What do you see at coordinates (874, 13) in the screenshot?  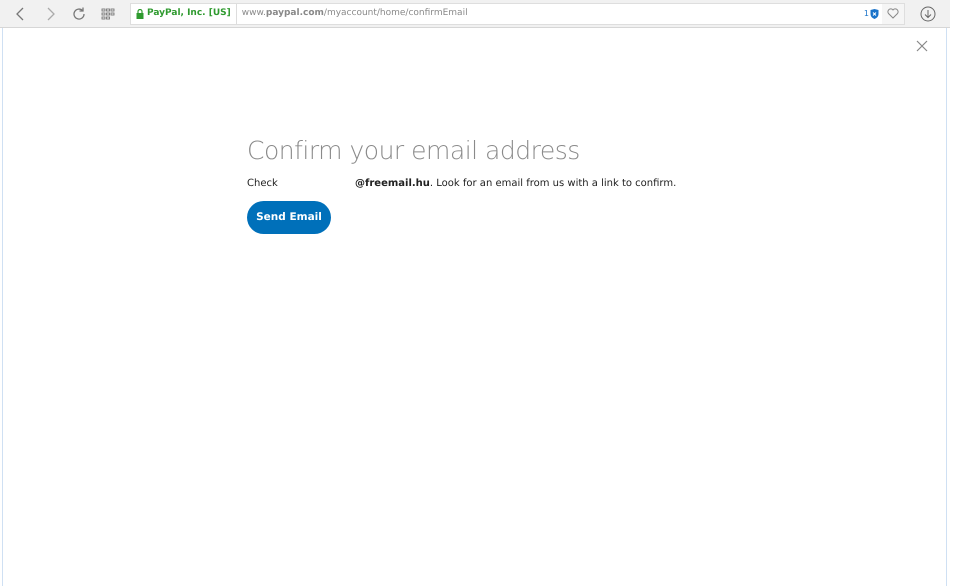 I see `shield-icon` at bounding box center [874, 13].